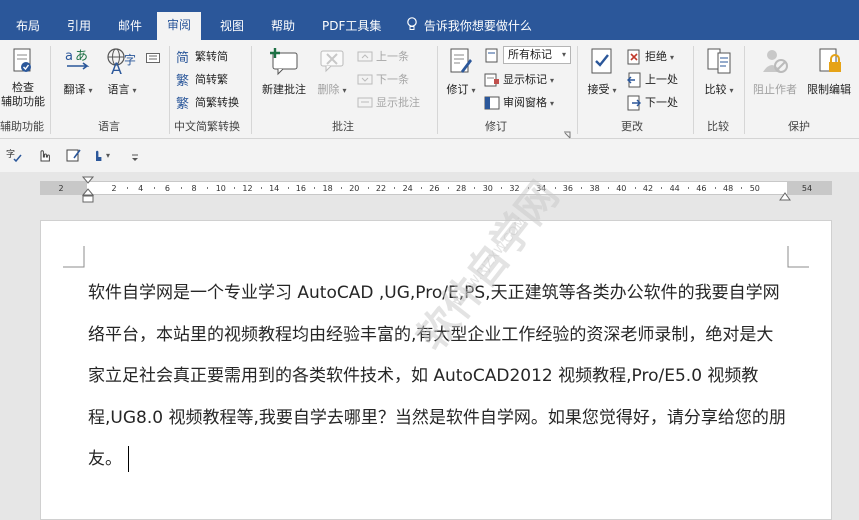 This screenshot has height=520, width=859. What do you see at coordinates (104, 157) in the screenshot?
I see `touch-pointer-icon: ▾` at bounding box center [104, 157].